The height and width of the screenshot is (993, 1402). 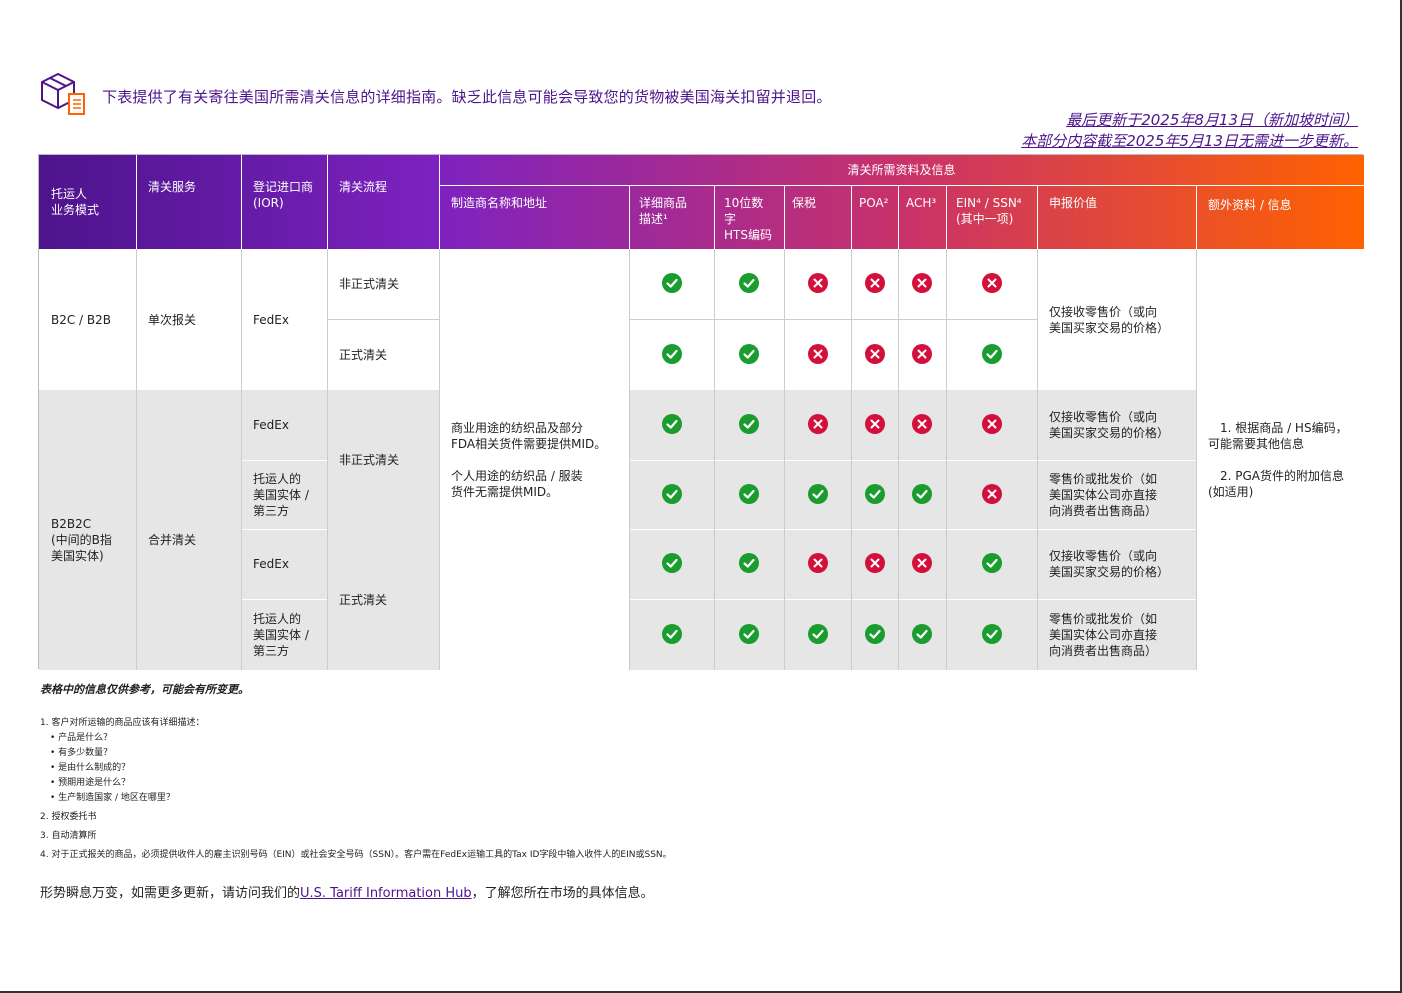 I want to click on header-process-text: 清关流程, so click(x=363, y=187).